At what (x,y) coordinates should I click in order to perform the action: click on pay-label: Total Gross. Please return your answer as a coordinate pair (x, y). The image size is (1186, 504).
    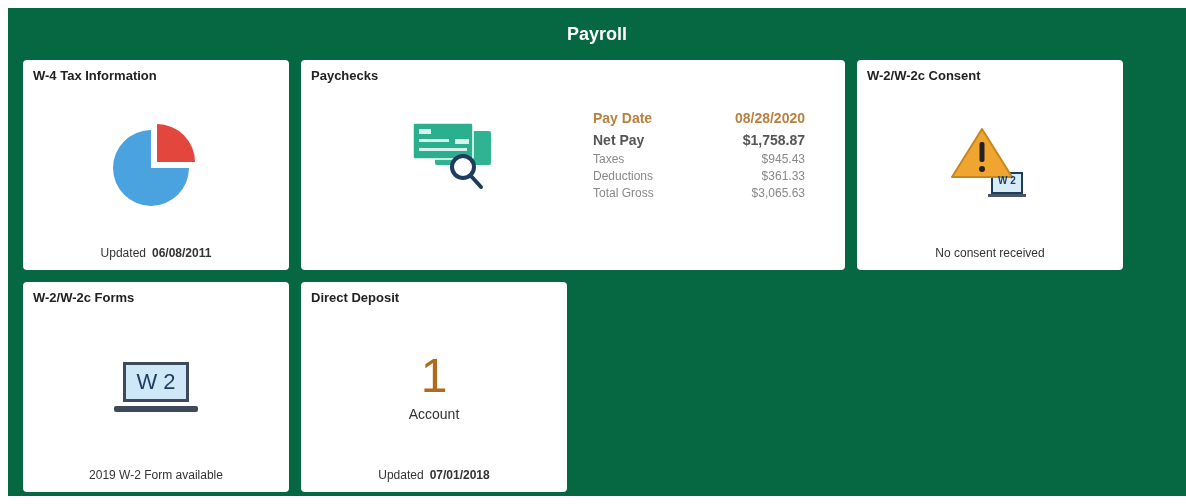
    Looking at the image, I should click on (623, 193).